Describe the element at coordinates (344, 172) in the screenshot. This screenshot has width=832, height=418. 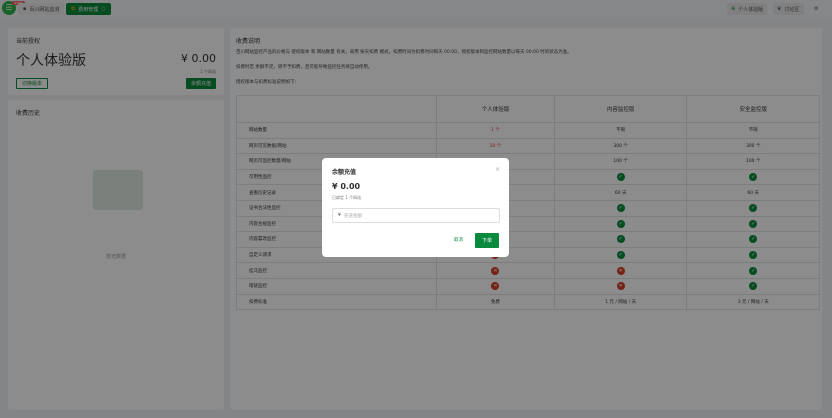
I see `modal-title: 余额充值` at that location.